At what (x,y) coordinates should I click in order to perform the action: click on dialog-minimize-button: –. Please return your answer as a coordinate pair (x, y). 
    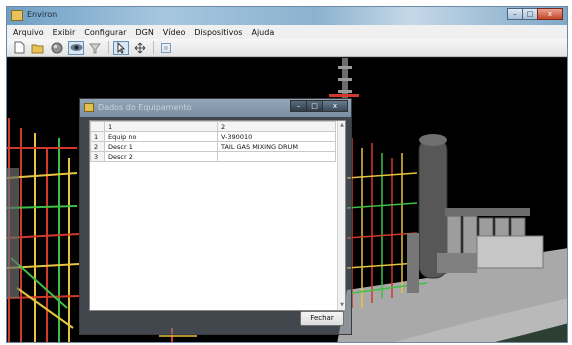
    Looking at the image, I should click on (298, 106).